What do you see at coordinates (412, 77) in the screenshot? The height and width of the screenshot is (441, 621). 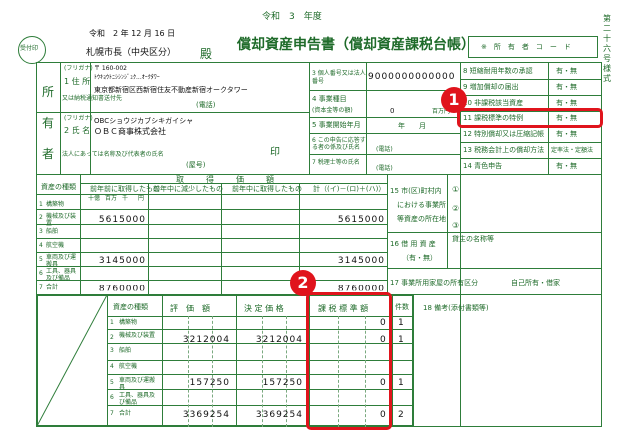 I see `corporate-number: 9000000000000` at bounding box center [412, 77].